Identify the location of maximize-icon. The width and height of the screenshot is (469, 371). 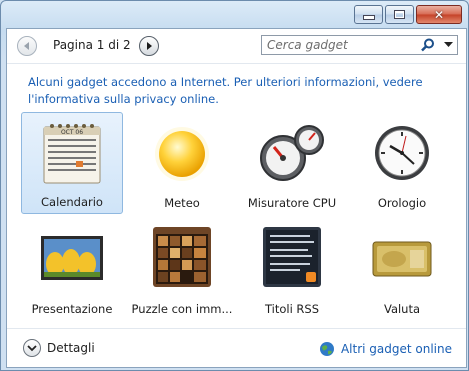
(399, 14).